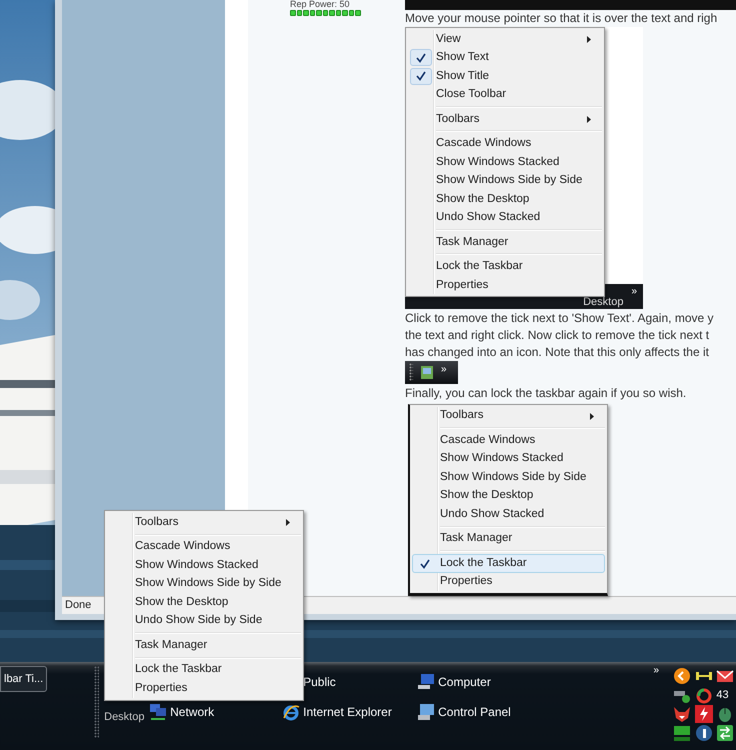  I want to click on ring-icon, so click(703, 695).